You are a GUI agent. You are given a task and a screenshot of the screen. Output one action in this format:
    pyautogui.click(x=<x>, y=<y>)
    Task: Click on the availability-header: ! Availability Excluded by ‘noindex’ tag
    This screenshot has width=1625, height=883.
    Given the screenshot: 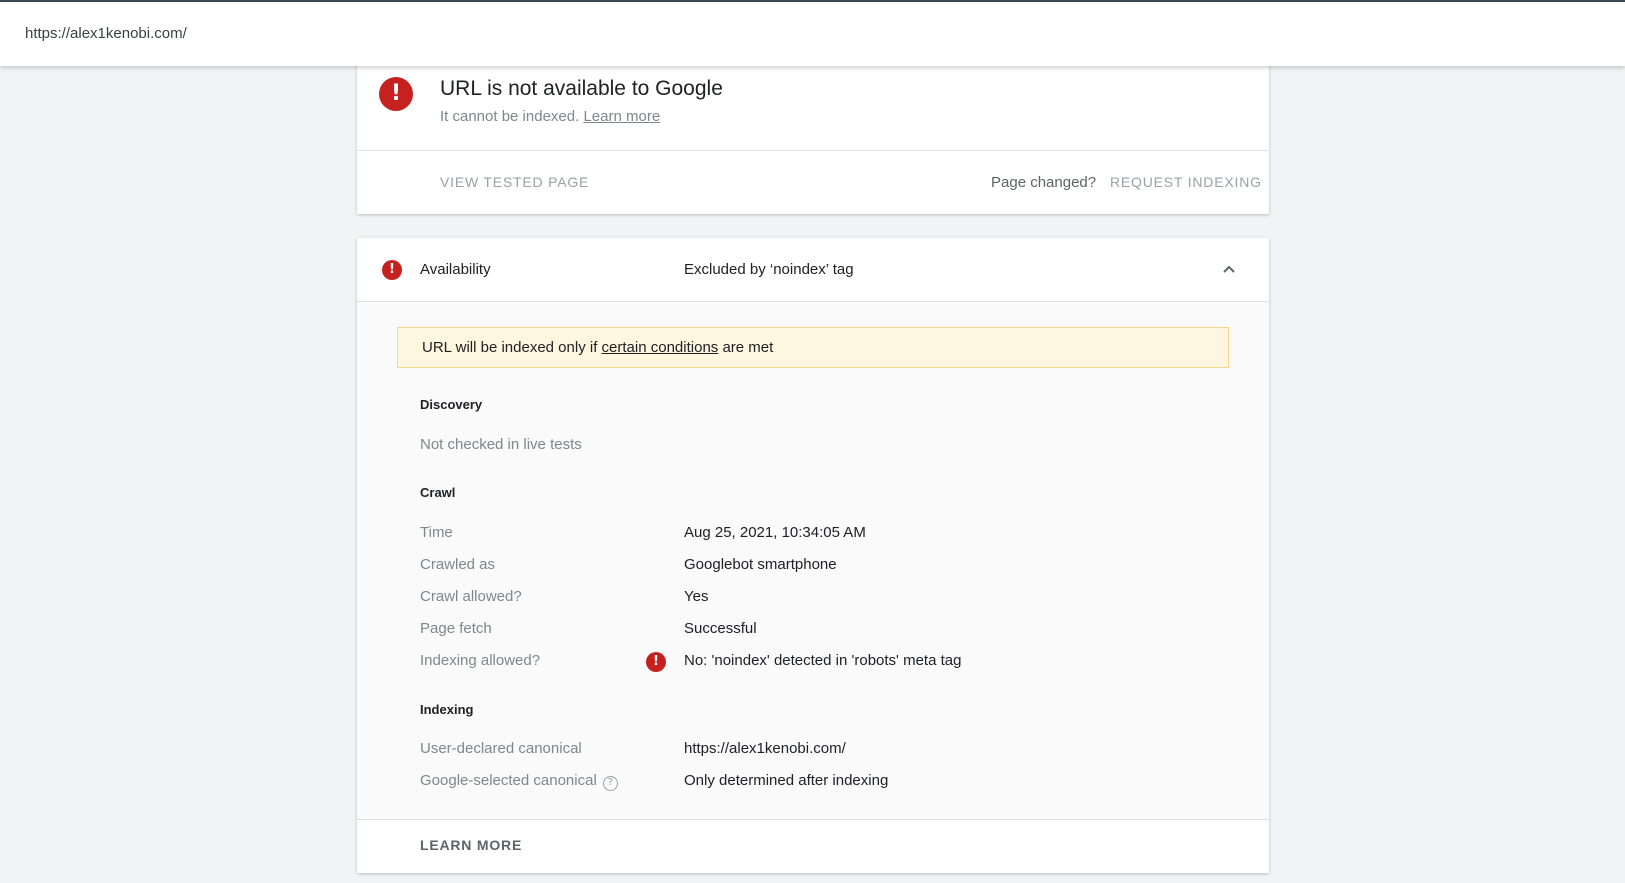 What is the action you would take?
    pyautogui.click(x=813, y=270)
    